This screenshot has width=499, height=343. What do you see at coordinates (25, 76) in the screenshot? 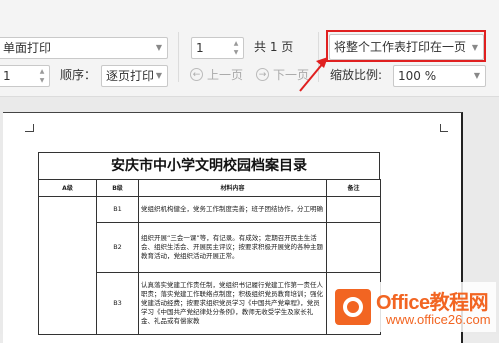
I see `copies-stepper: 1 ▲ ▼` at bounding box center [25, 76].